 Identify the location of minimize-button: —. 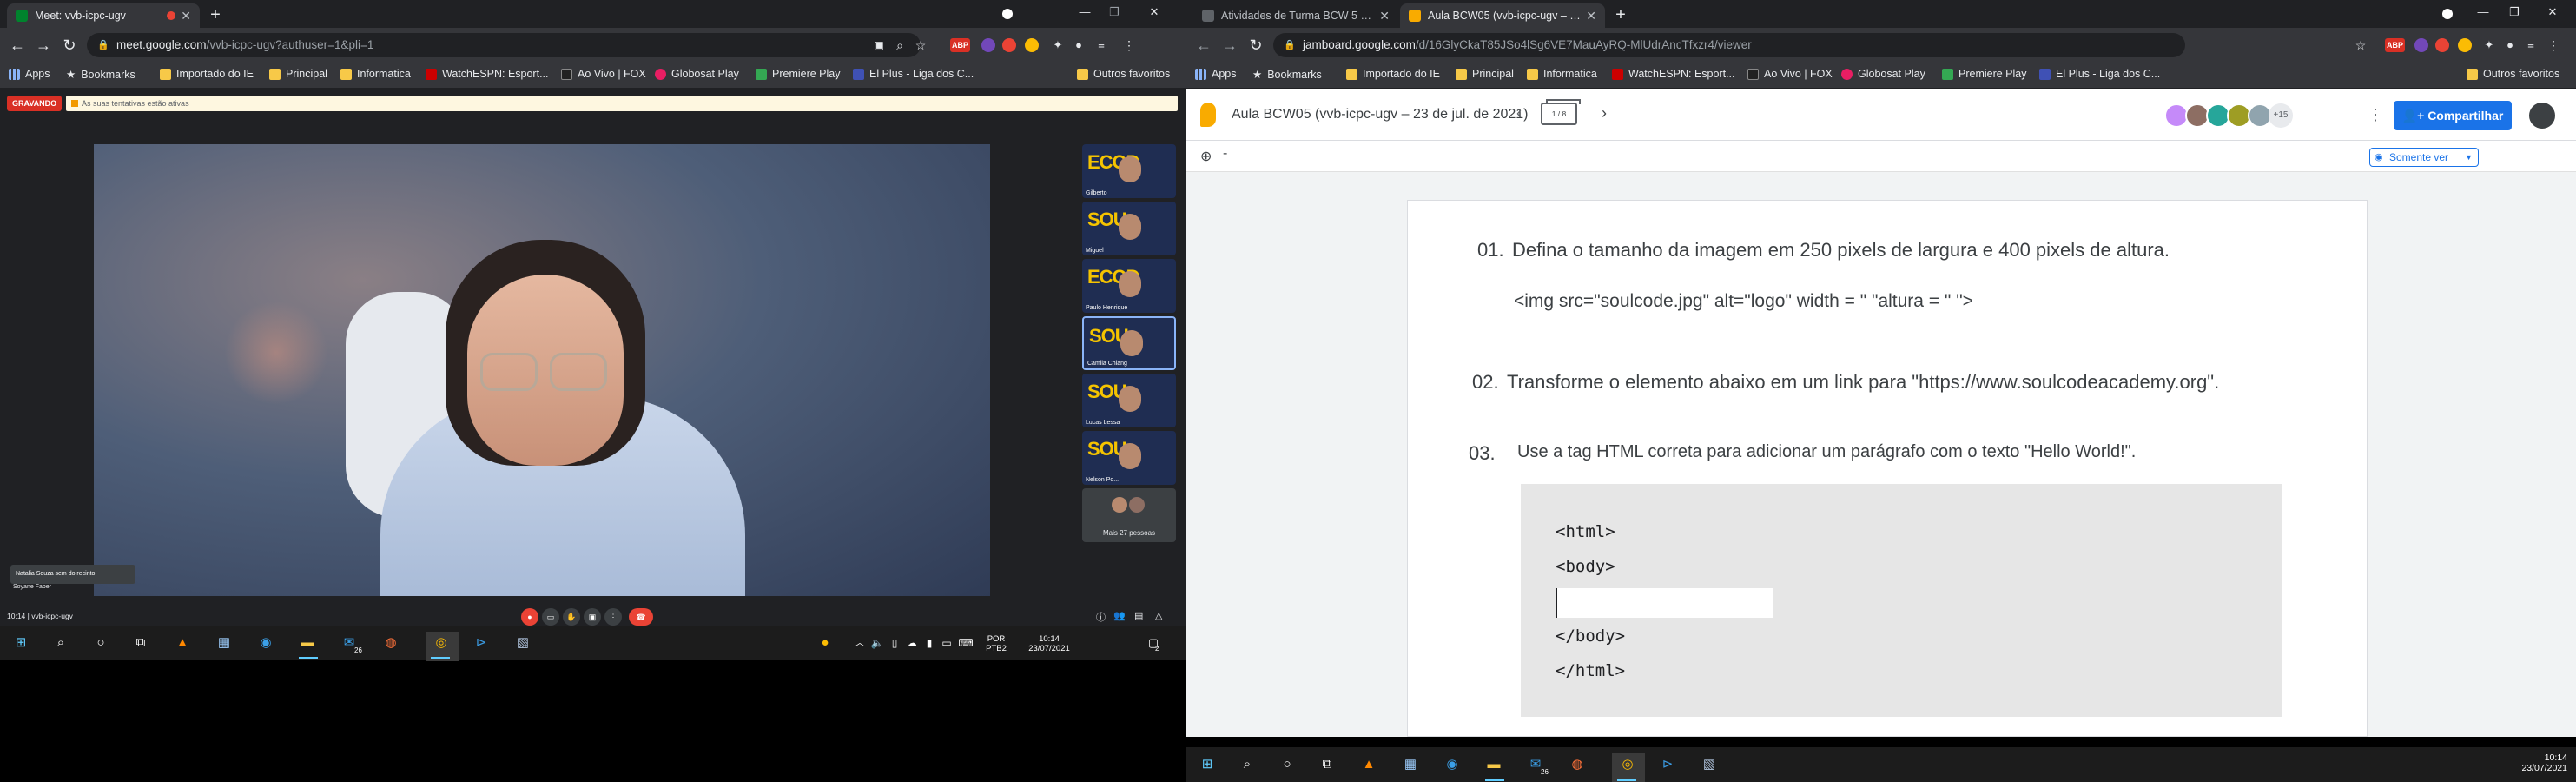
(1085, 12).